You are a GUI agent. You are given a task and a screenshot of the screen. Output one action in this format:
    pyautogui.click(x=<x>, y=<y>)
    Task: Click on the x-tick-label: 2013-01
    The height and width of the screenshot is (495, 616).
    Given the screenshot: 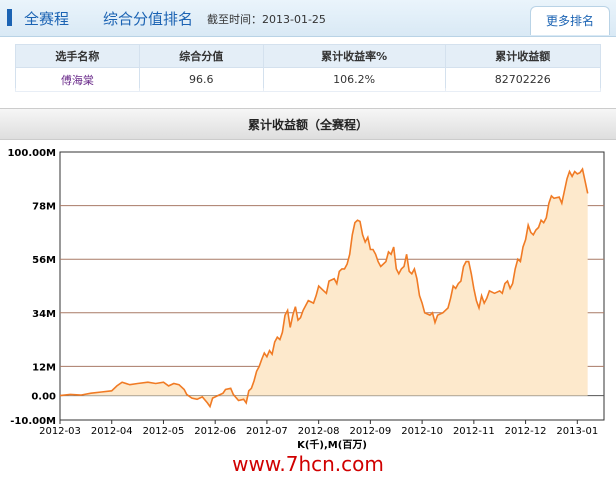 What is the action you would take?
    pyautogui.click(x=577, y=431)
    